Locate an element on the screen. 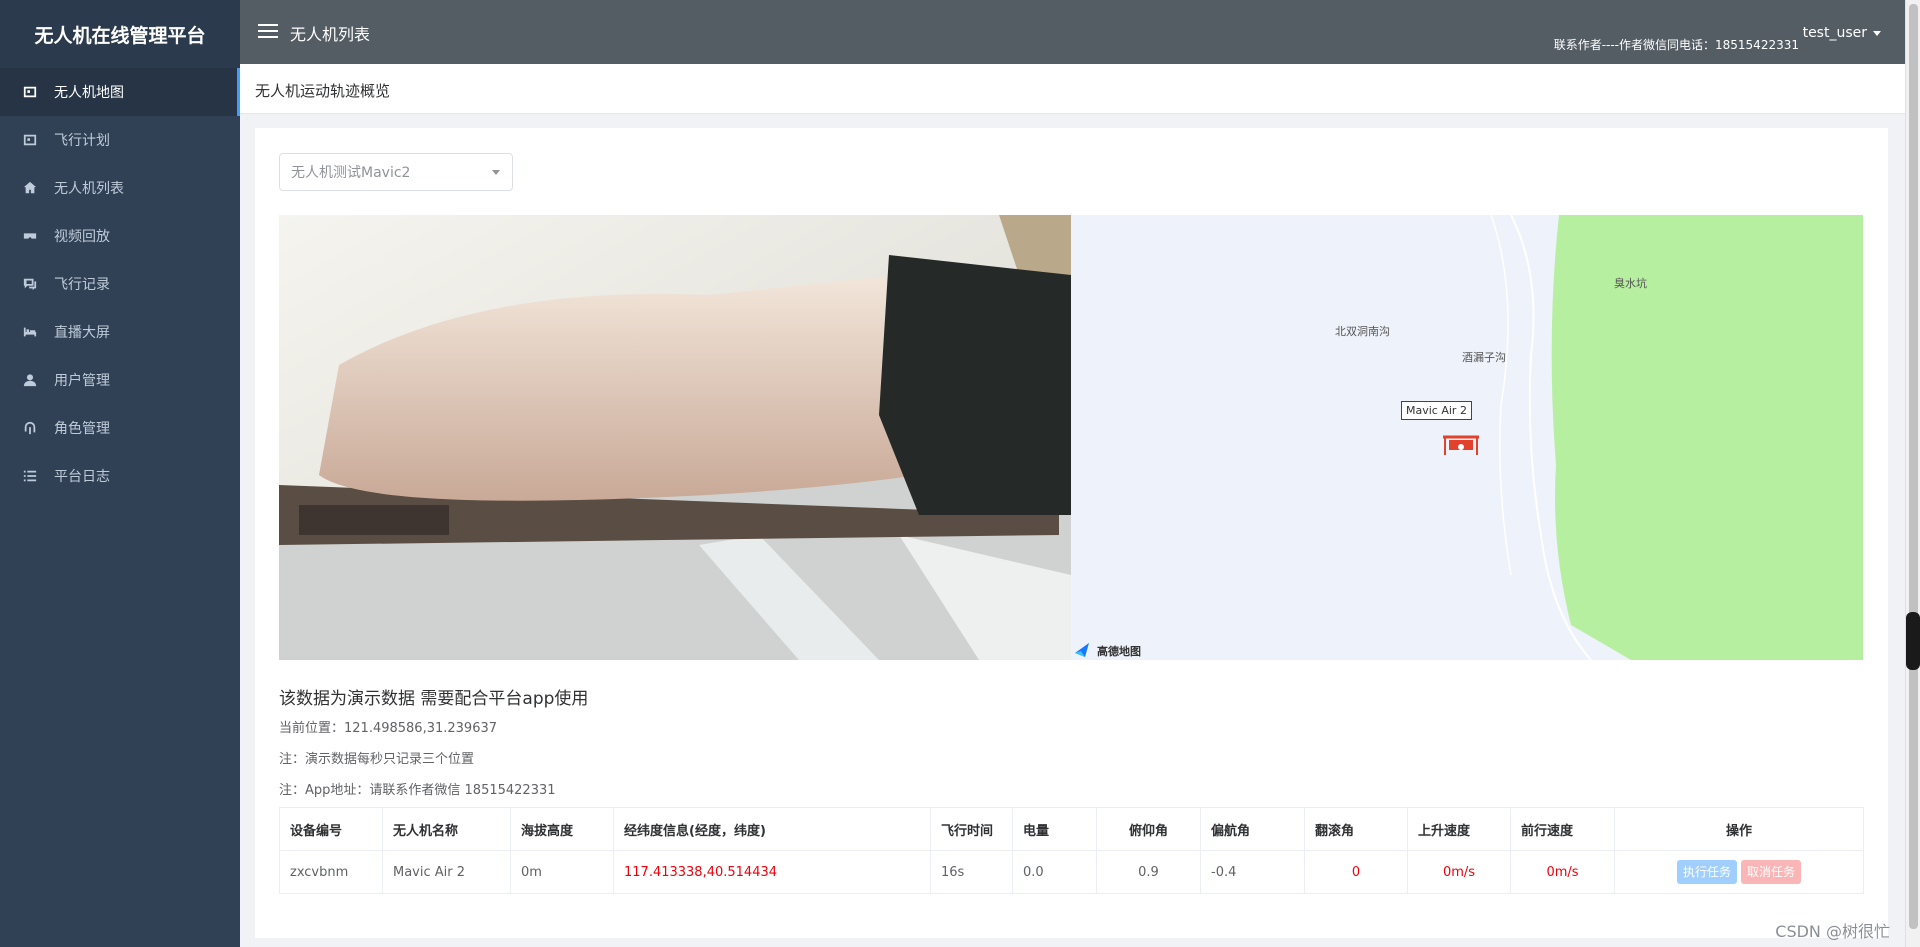 This screenshot has width=1920, height=947. sidebar-item-video-playback: 视频回放 is located at coordinates (120, 236).